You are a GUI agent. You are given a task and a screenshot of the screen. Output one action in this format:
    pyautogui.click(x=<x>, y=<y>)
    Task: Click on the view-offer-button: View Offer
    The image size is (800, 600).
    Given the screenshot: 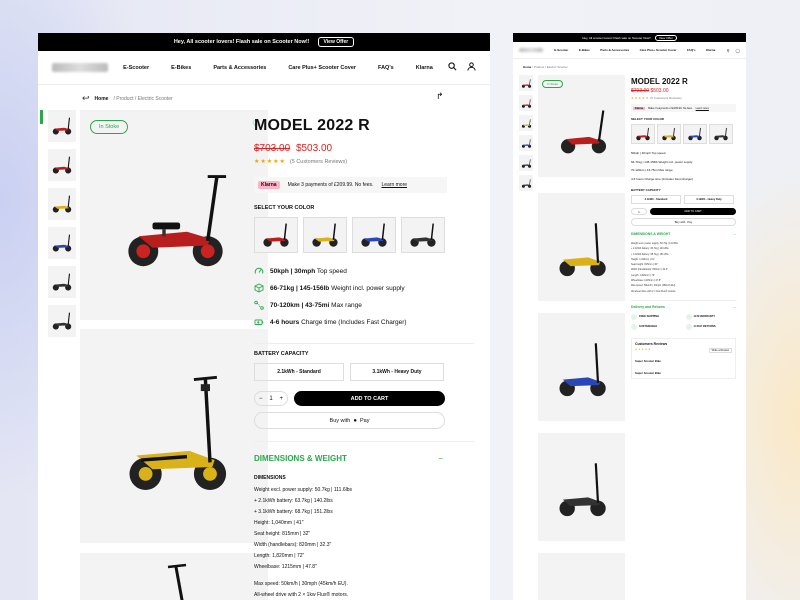 What is the action you would take?
    pyautogui.click(x=336, y=42)
    